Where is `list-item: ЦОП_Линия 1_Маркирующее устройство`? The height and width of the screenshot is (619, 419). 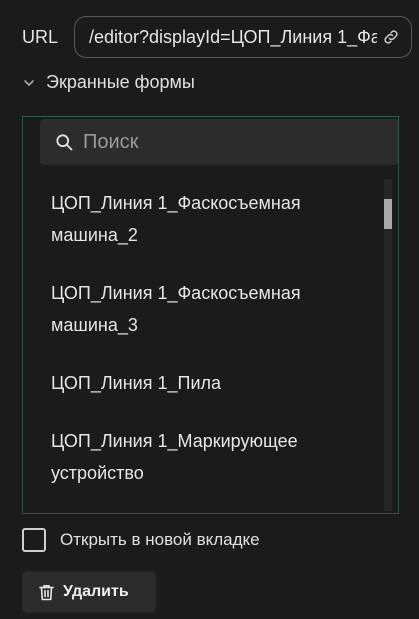 list-item: ЦОП_Линия 1_Маркирующее устройство is located at coordinates (197, 457).